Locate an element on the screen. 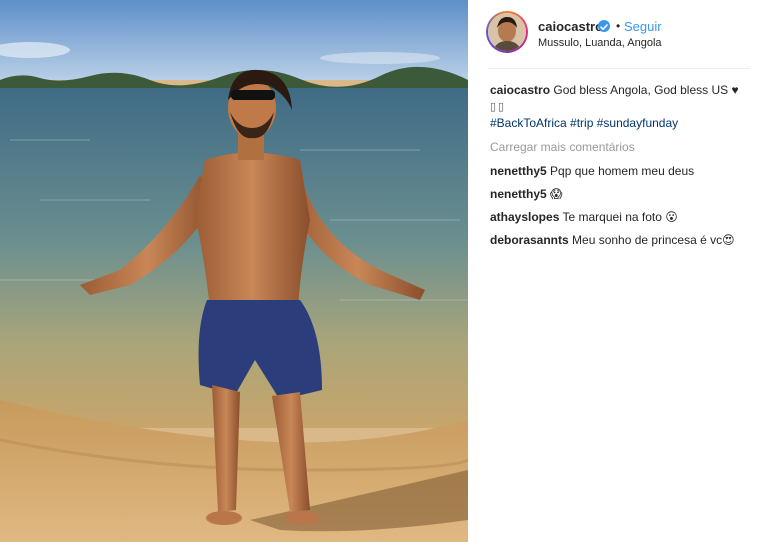  follow-button: Seguir is located at coordinates (643, 26).